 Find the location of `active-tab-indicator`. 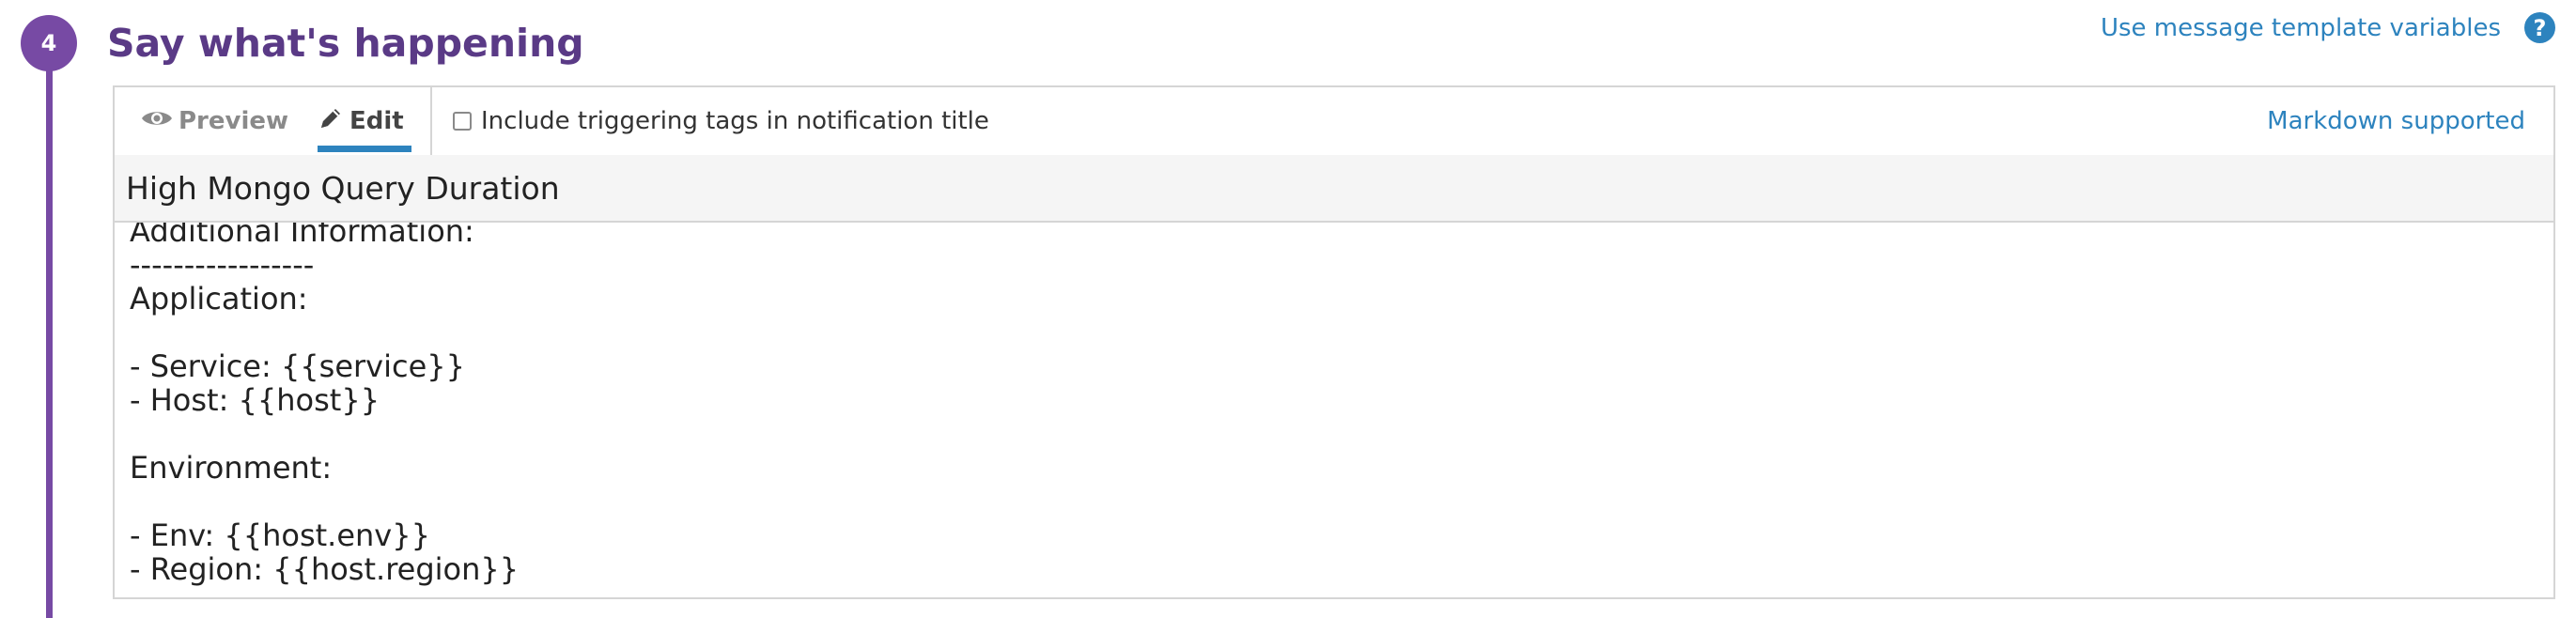

active-tab-indicator is located at coordinates (364, 149).